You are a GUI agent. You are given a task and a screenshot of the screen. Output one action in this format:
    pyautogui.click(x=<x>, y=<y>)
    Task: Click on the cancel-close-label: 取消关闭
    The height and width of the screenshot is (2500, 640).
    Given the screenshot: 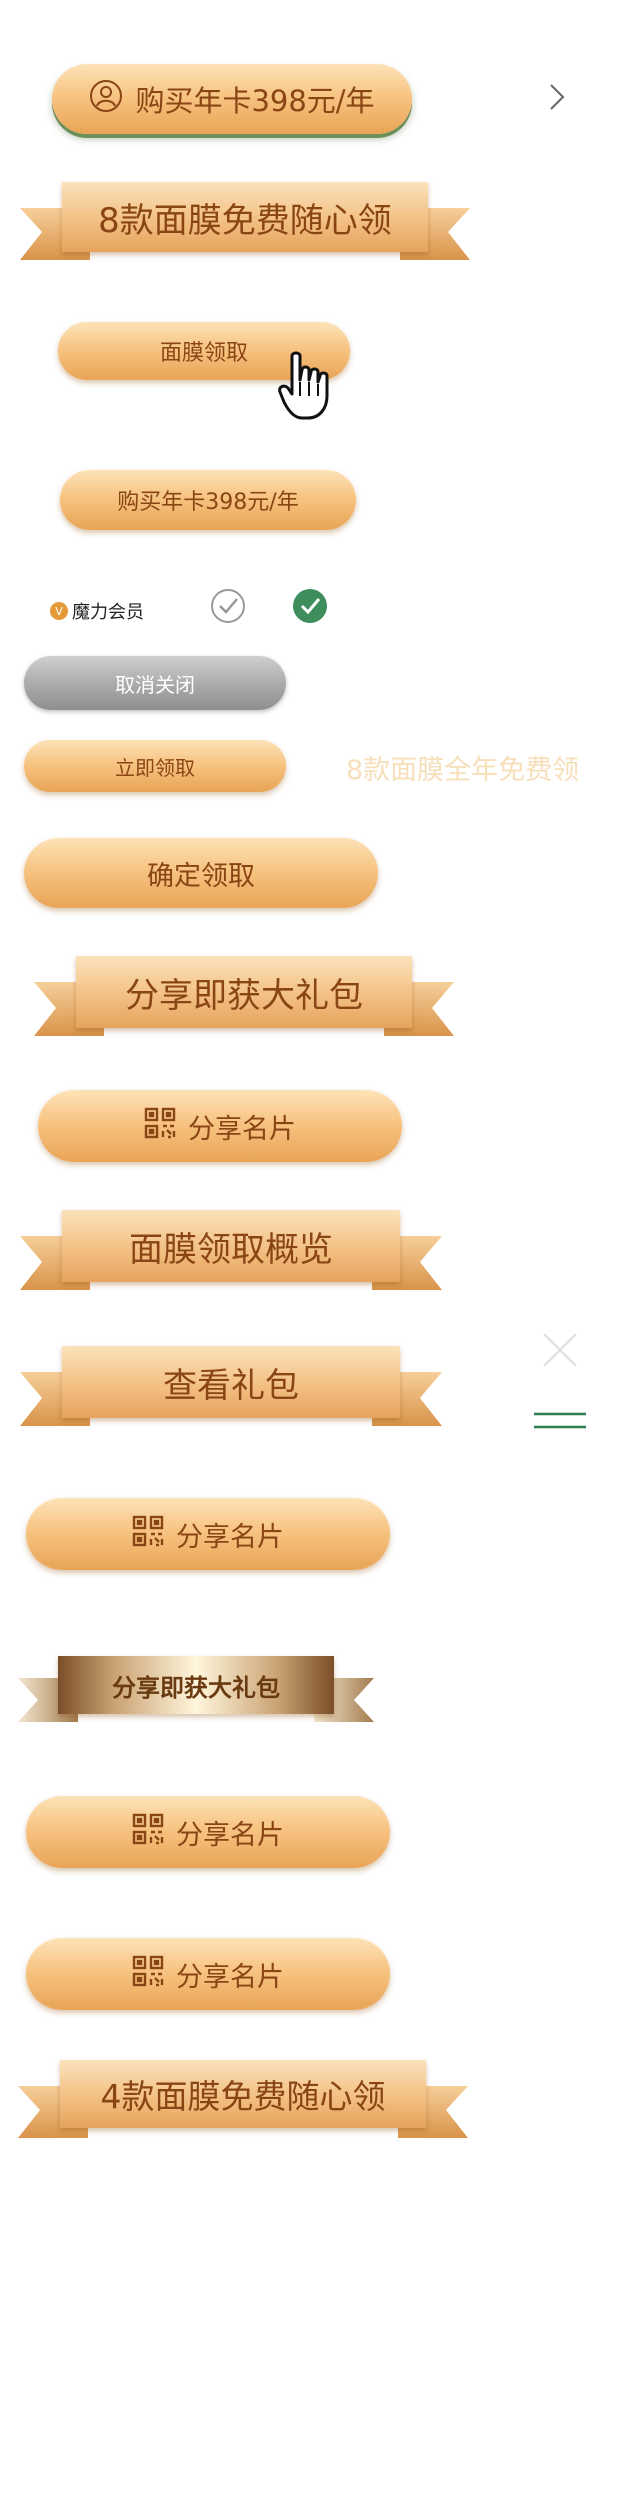 What is the action you would take?
    pyautogui.click(x=155, y=684)
    